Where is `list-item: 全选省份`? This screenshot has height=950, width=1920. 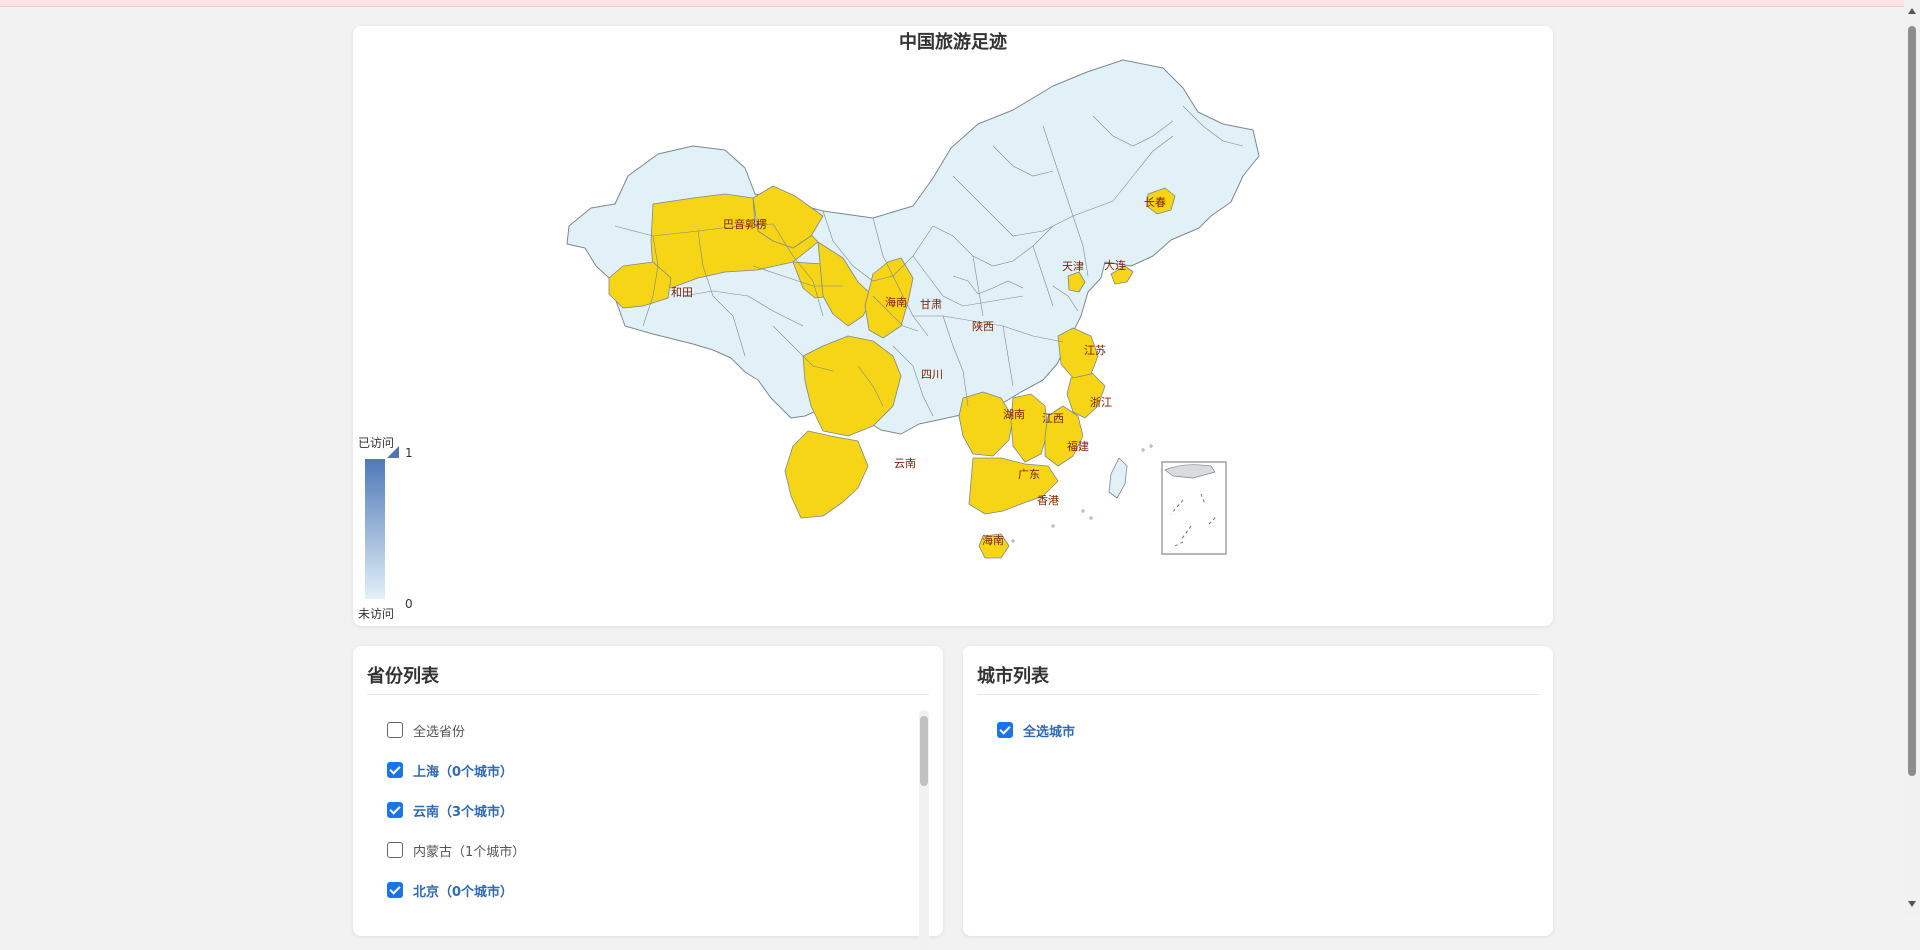
list-item: 全选省份 is located at coordinates (648, 730).